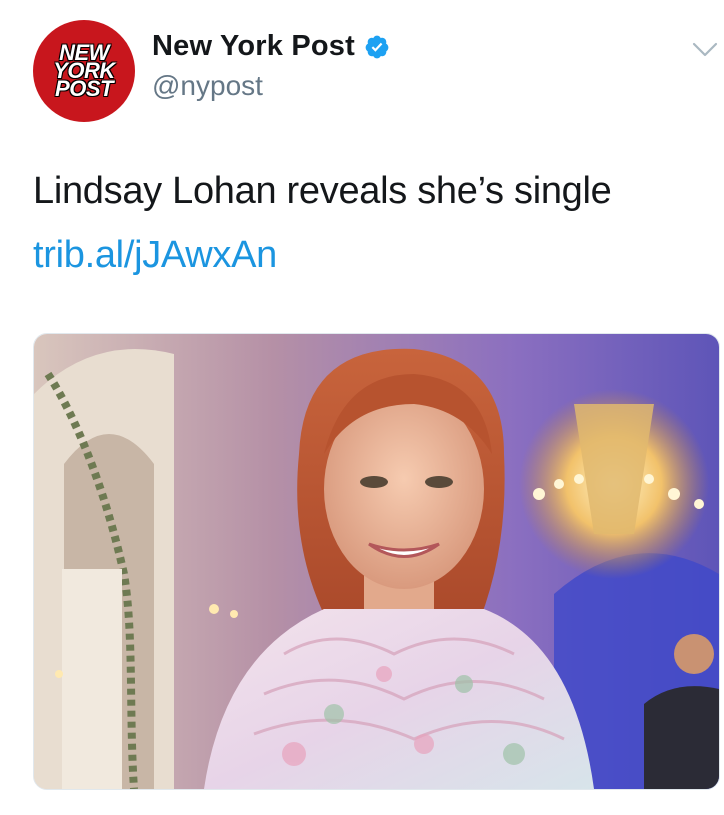  What do you see at coordinates (253, 46) in the screenshot?
I see `display-name: New York Post` at bounding box center [253, 46].